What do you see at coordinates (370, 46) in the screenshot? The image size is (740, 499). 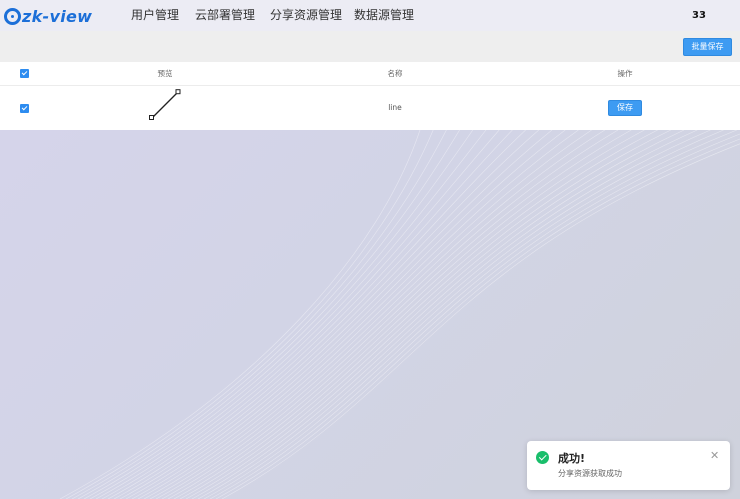 I see `toolbar` at bounding box center [370, 46].